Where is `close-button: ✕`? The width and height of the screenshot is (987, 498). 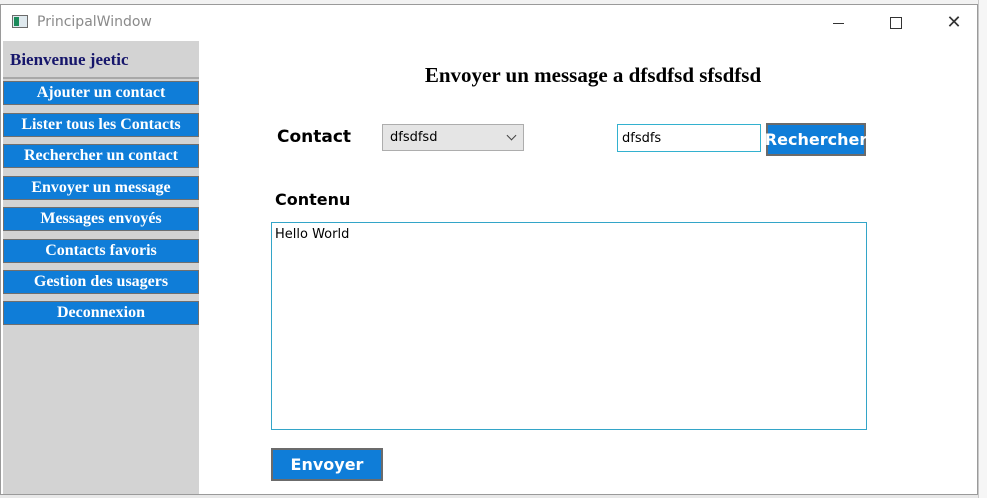
close-button: ✕ is located at coordinates (954, 23).